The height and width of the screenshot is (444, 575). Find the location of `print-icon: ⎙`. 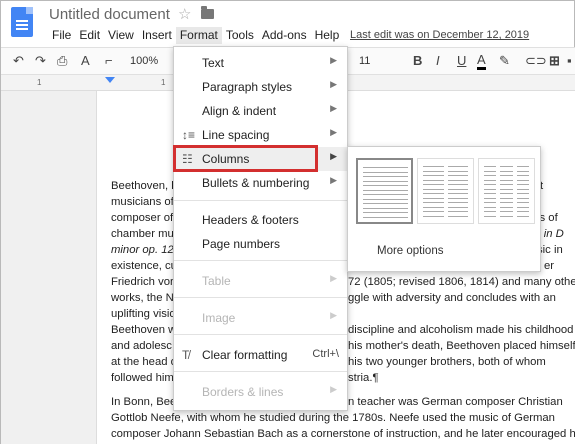

print-icon: ⎙ is located at coordinates (62, 61).